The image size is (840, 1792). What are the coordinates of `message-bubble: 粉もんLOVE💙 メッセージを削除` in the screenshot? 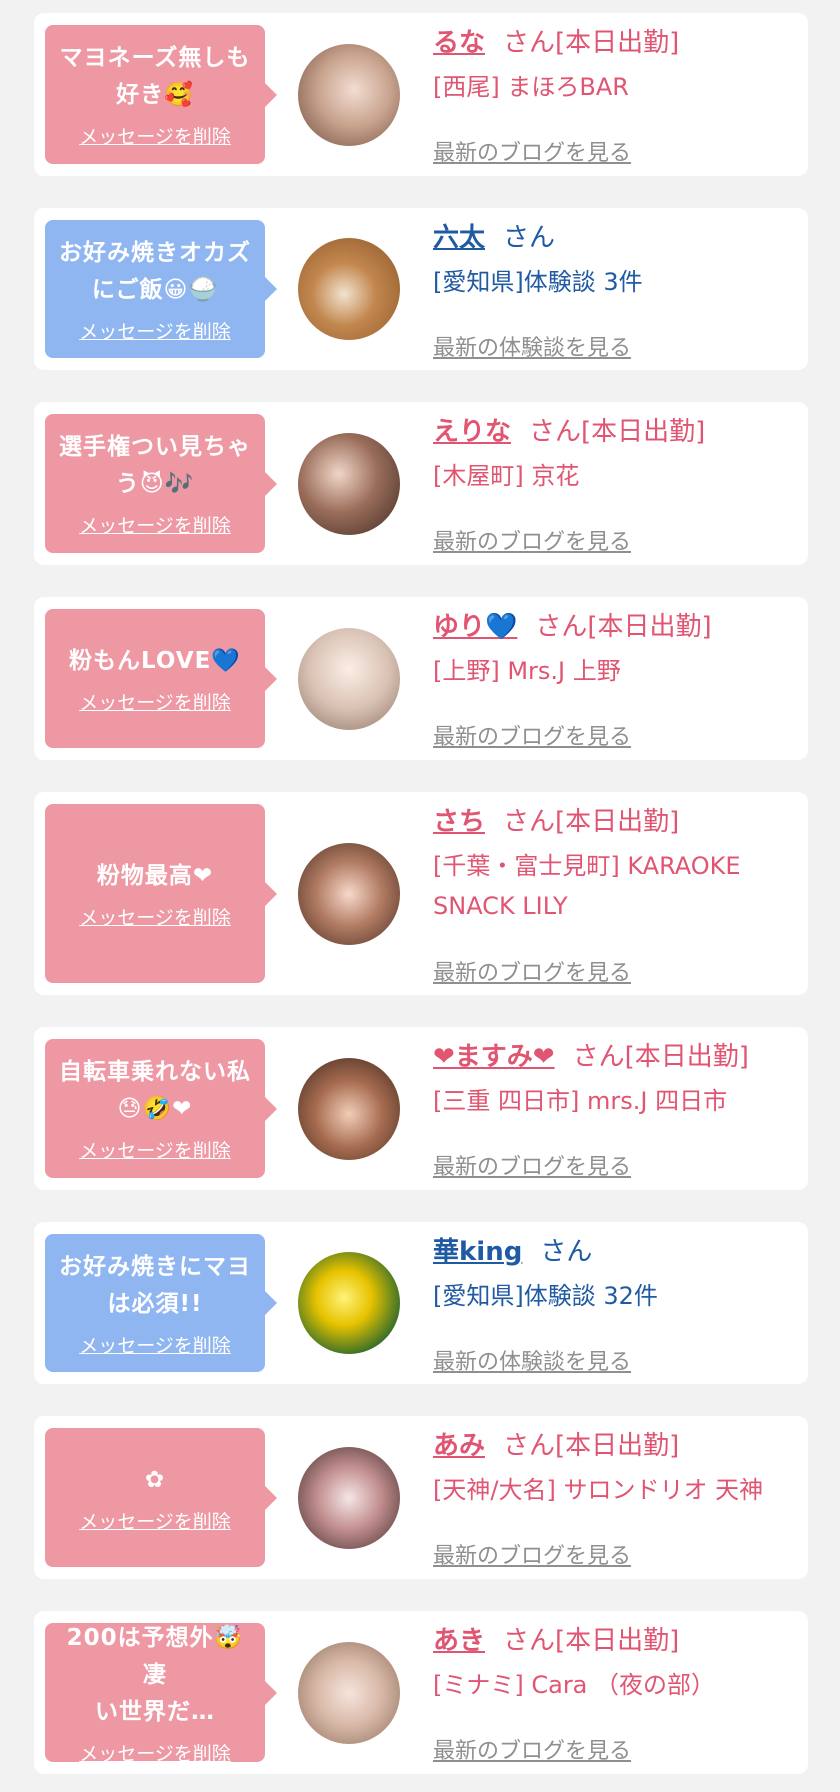 It's located at (161, 678).